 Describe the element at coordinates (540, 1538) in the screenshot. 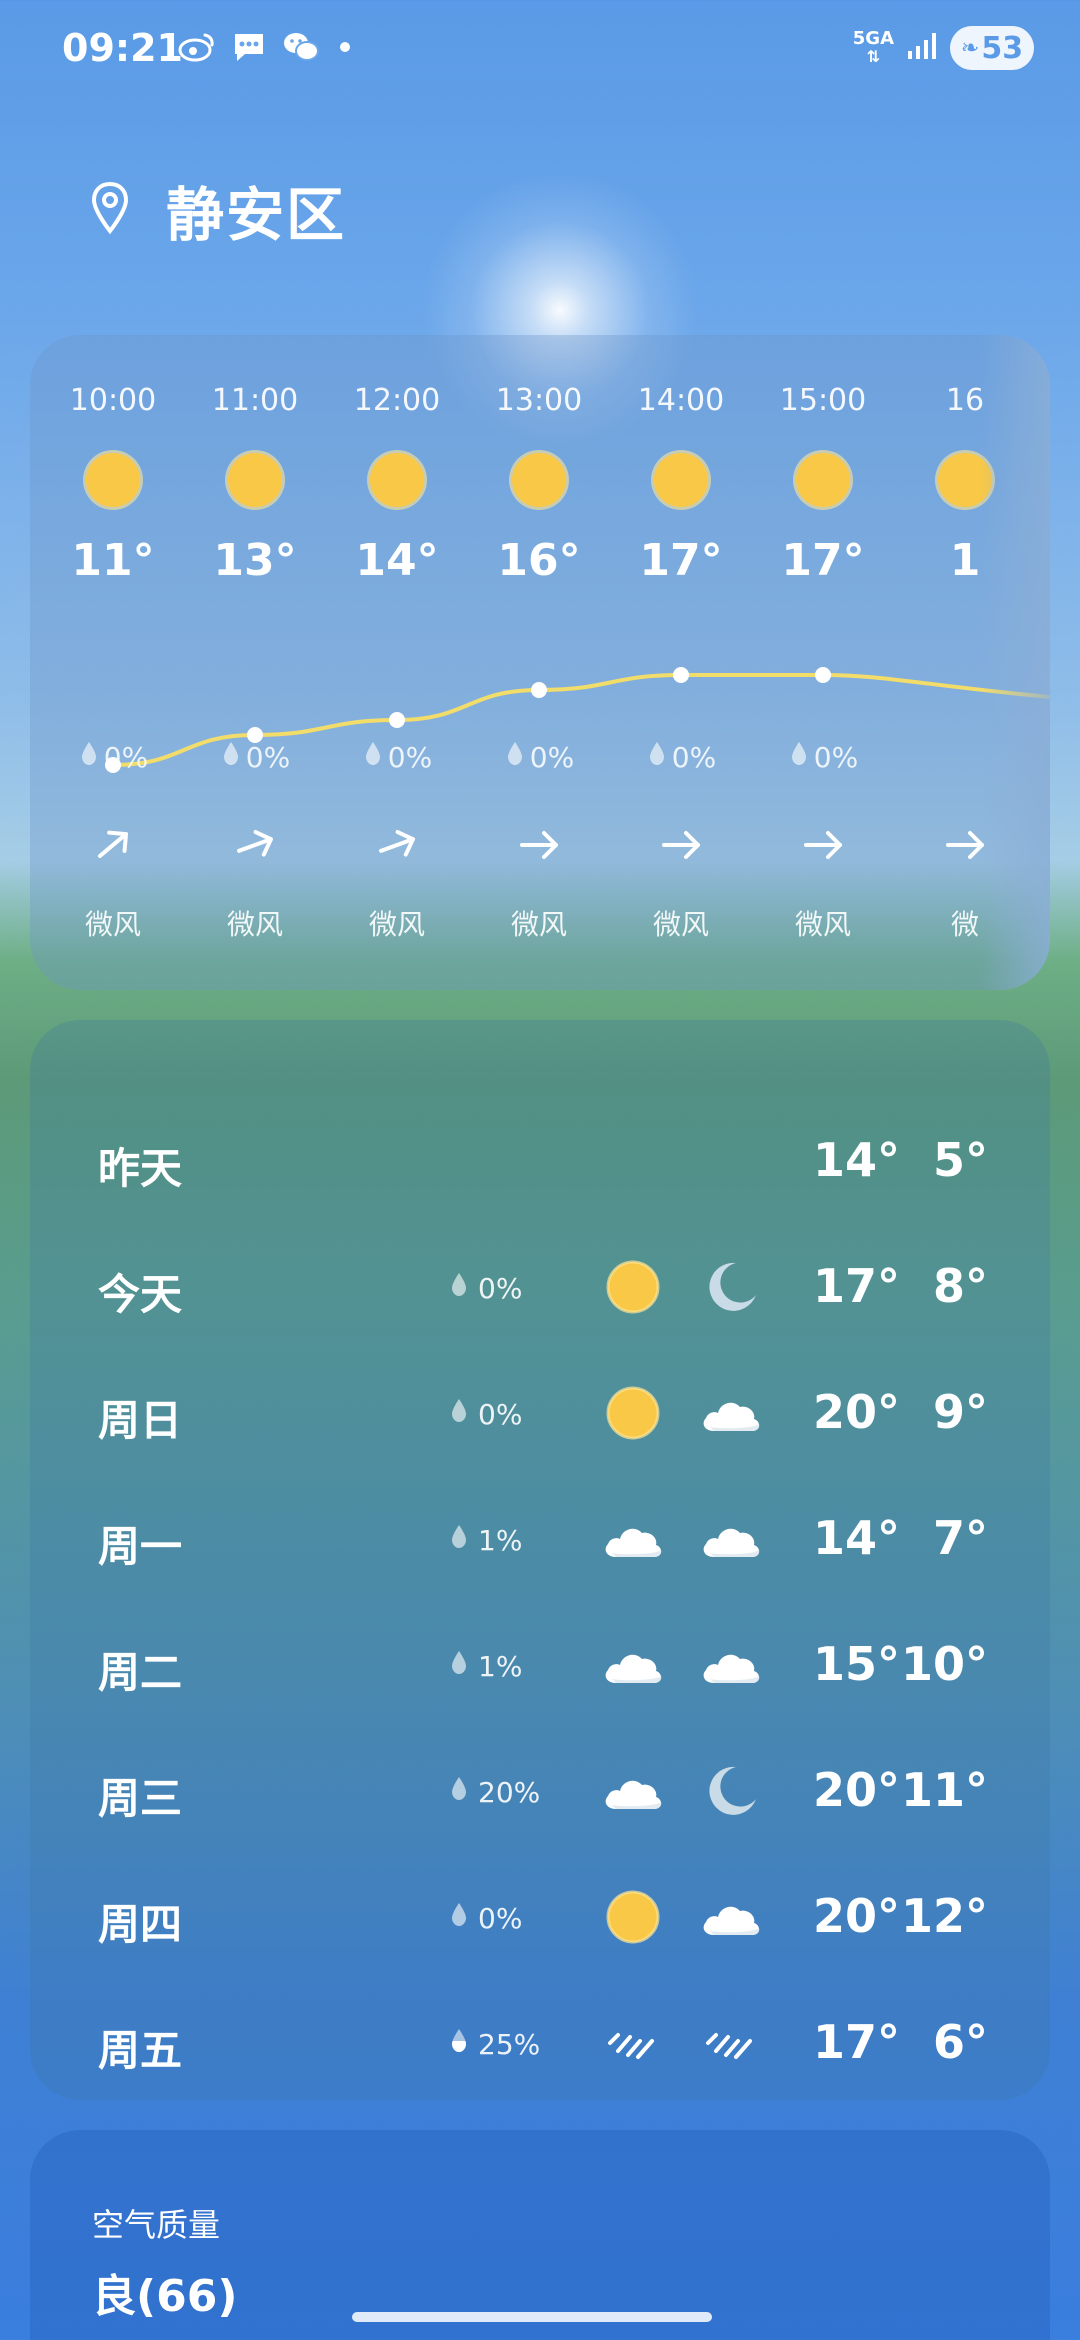

I see `daily-row: 周一 1% 14° 7°` at that location.